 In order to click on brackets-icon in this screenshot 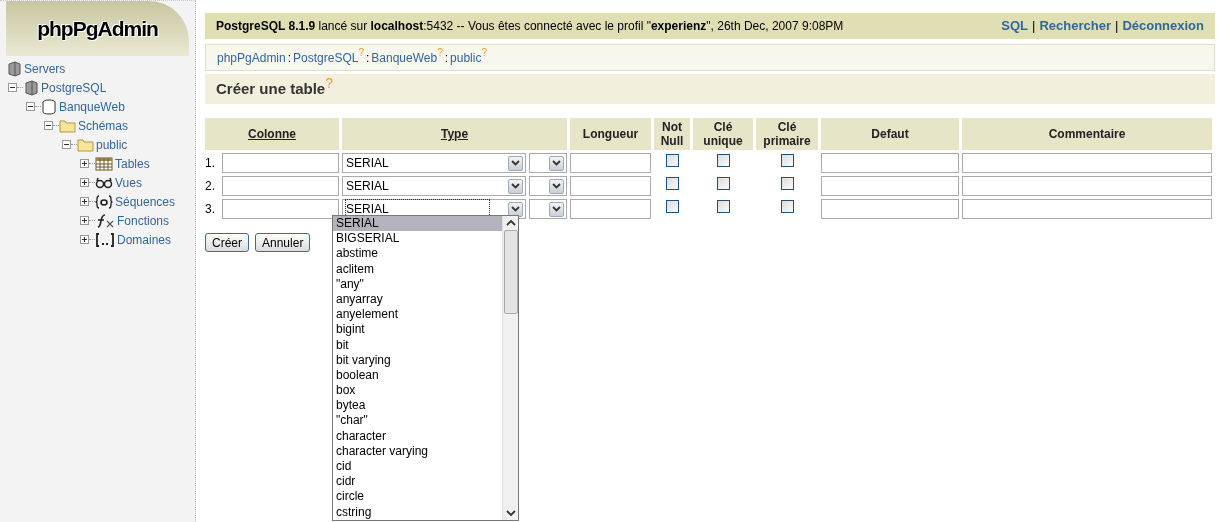, I will do `click(105, 239)`.